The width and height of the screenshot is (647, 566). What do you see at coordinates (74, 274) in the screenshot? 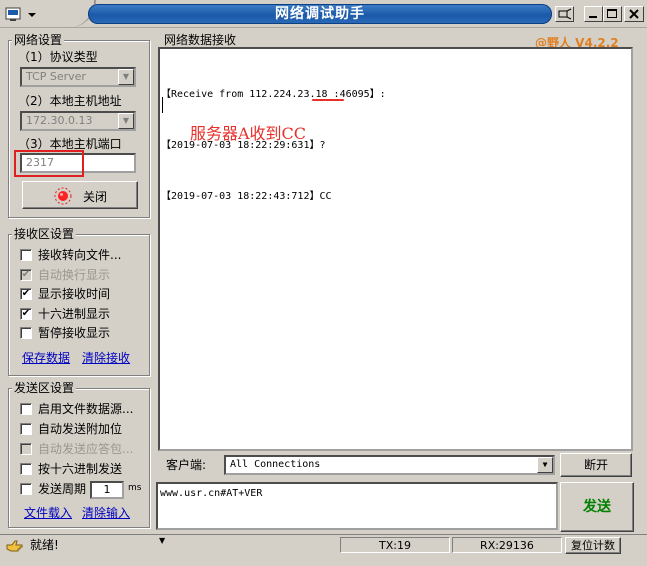
I see `recv-option-label: 自动换行显示` at bounding box center [74, 274].